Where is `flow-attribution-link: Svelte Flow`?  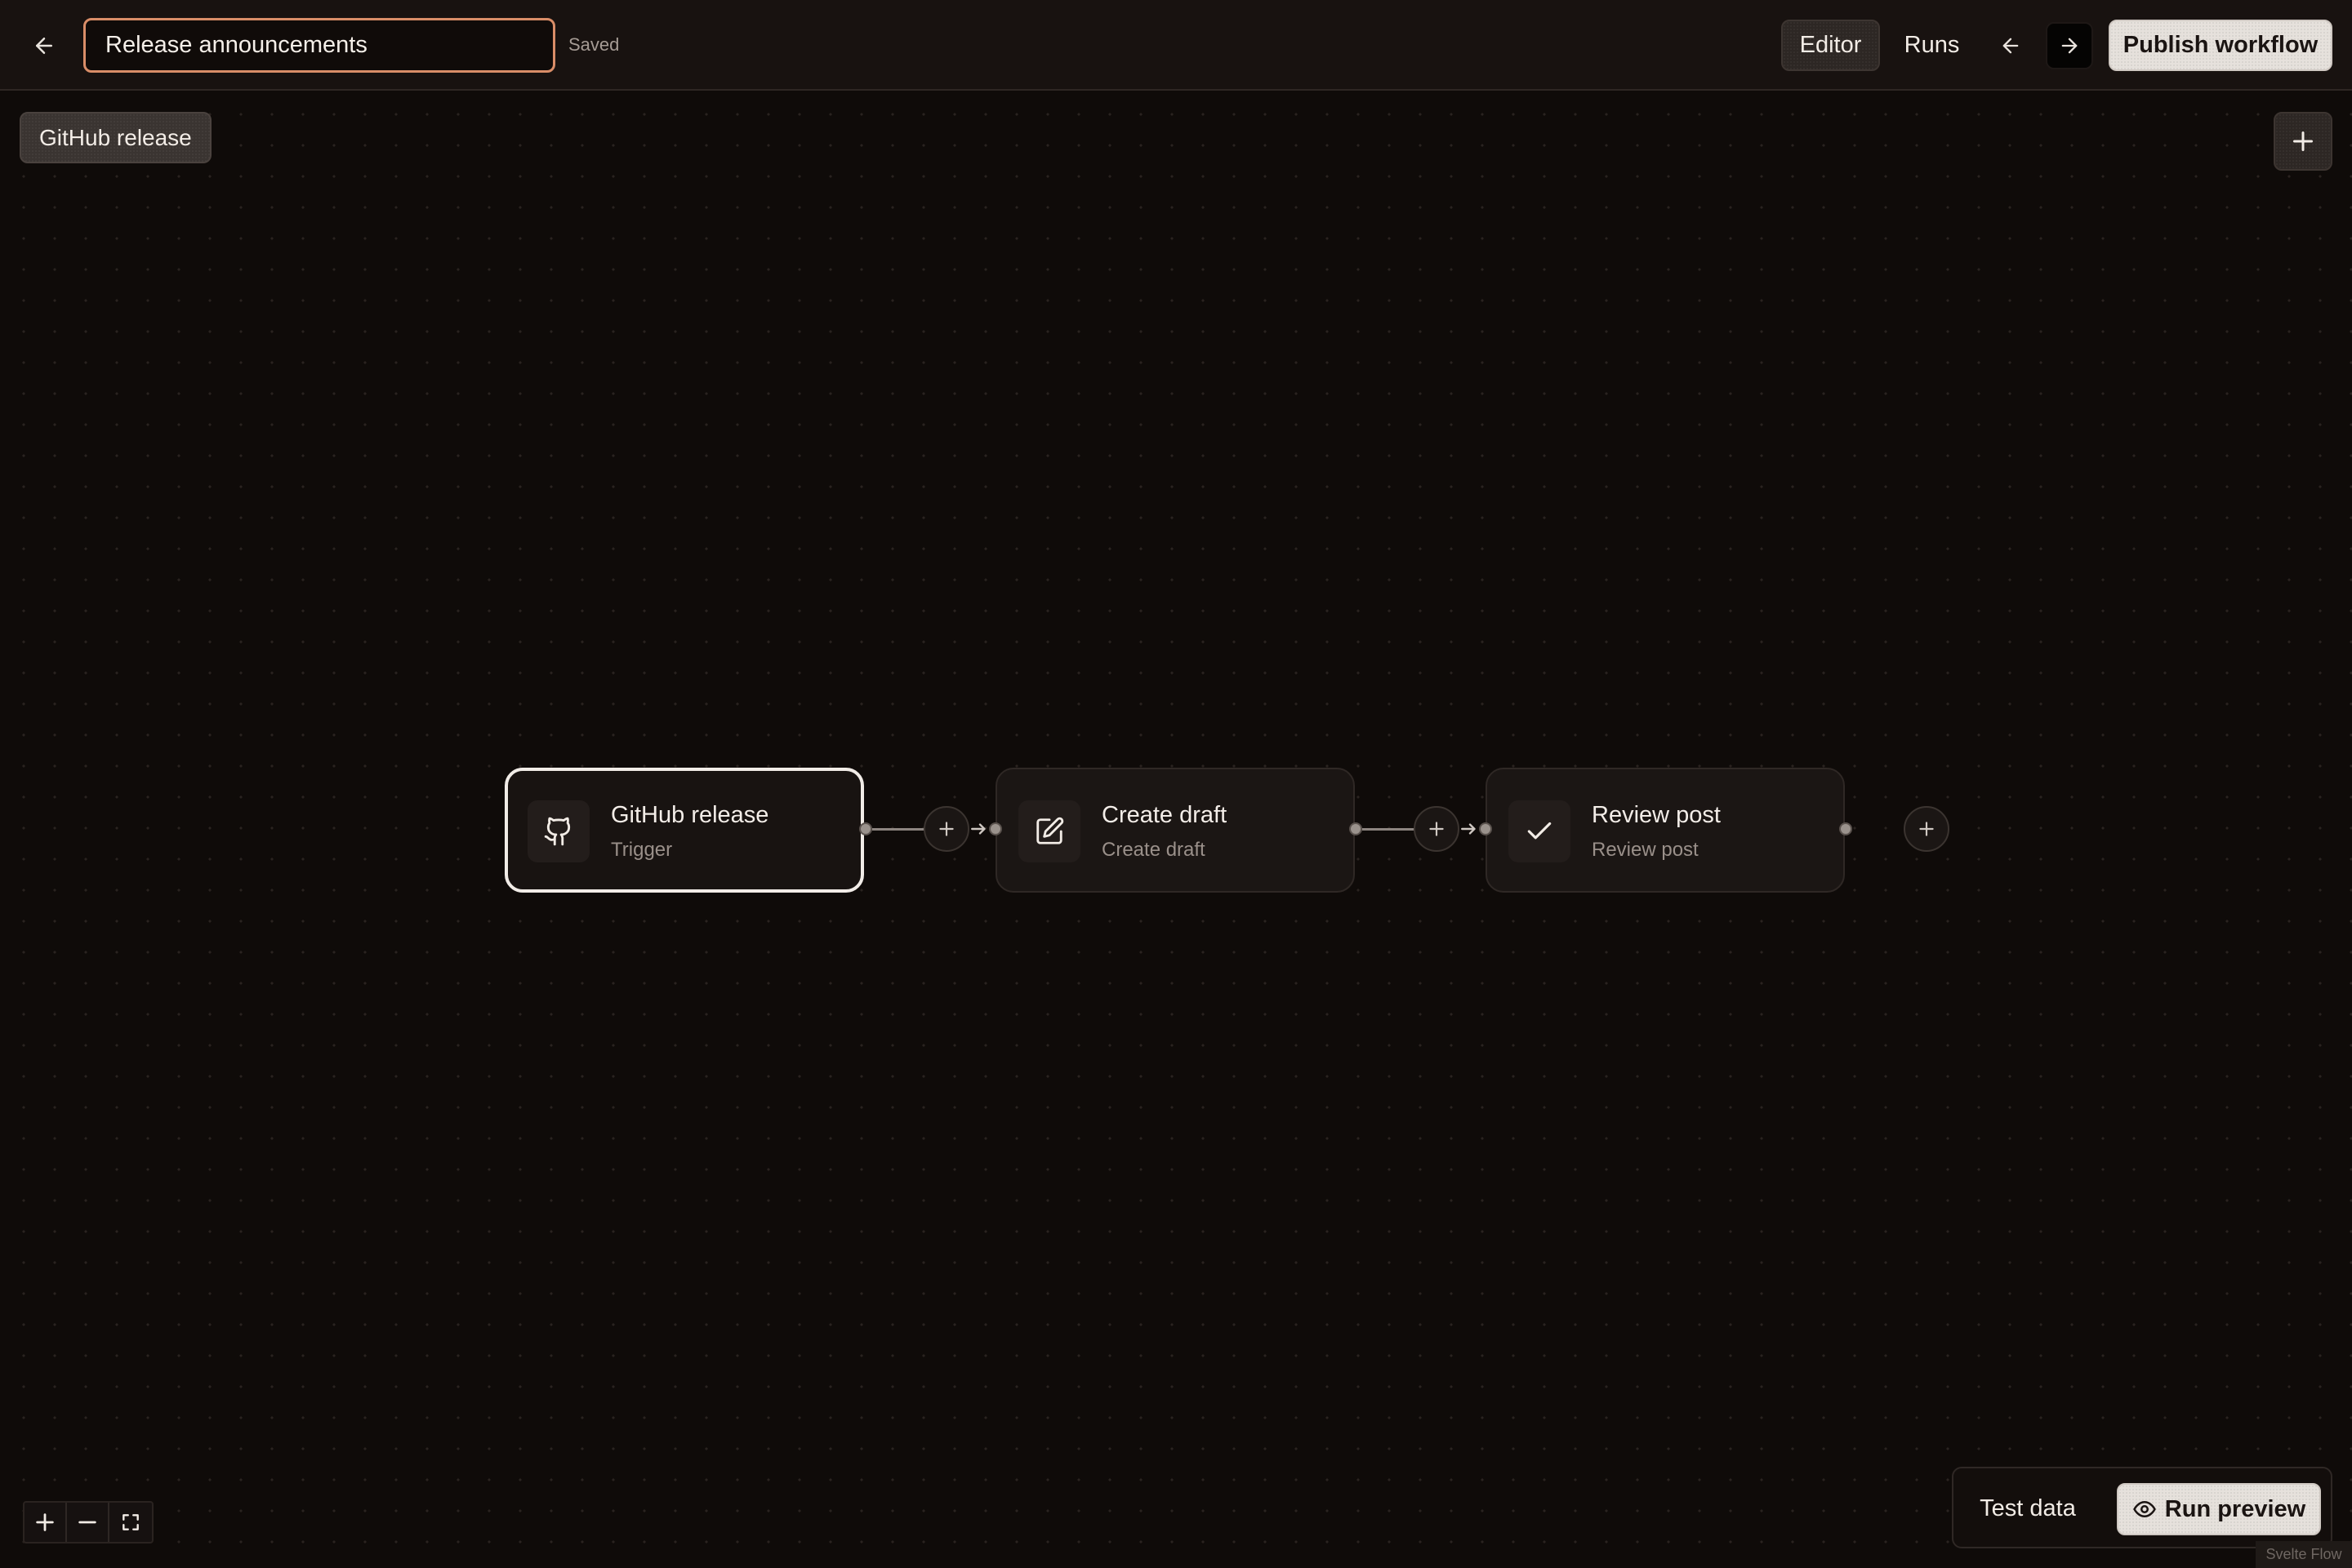
flow-attribution-link: Svelte Flow is located at coordinates (2304, 1554).